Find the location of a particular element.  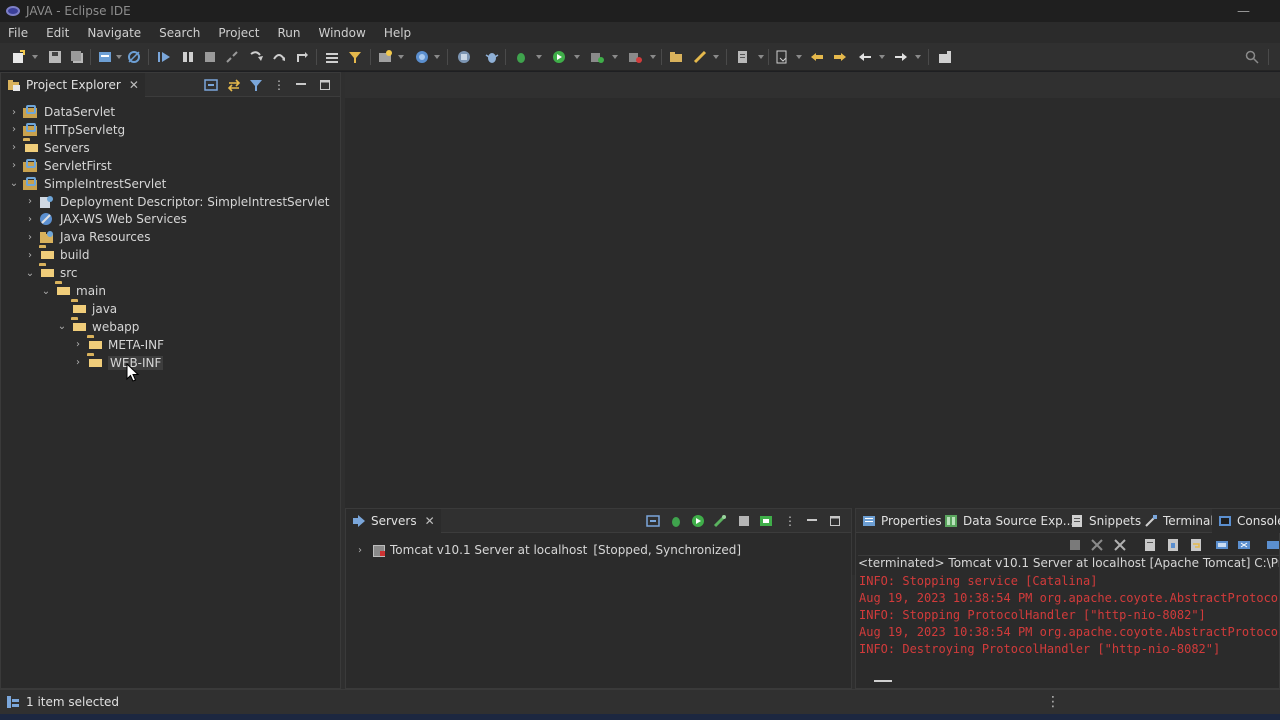

tab-servers: Servers ✕ is located at coordinates (393, 521).